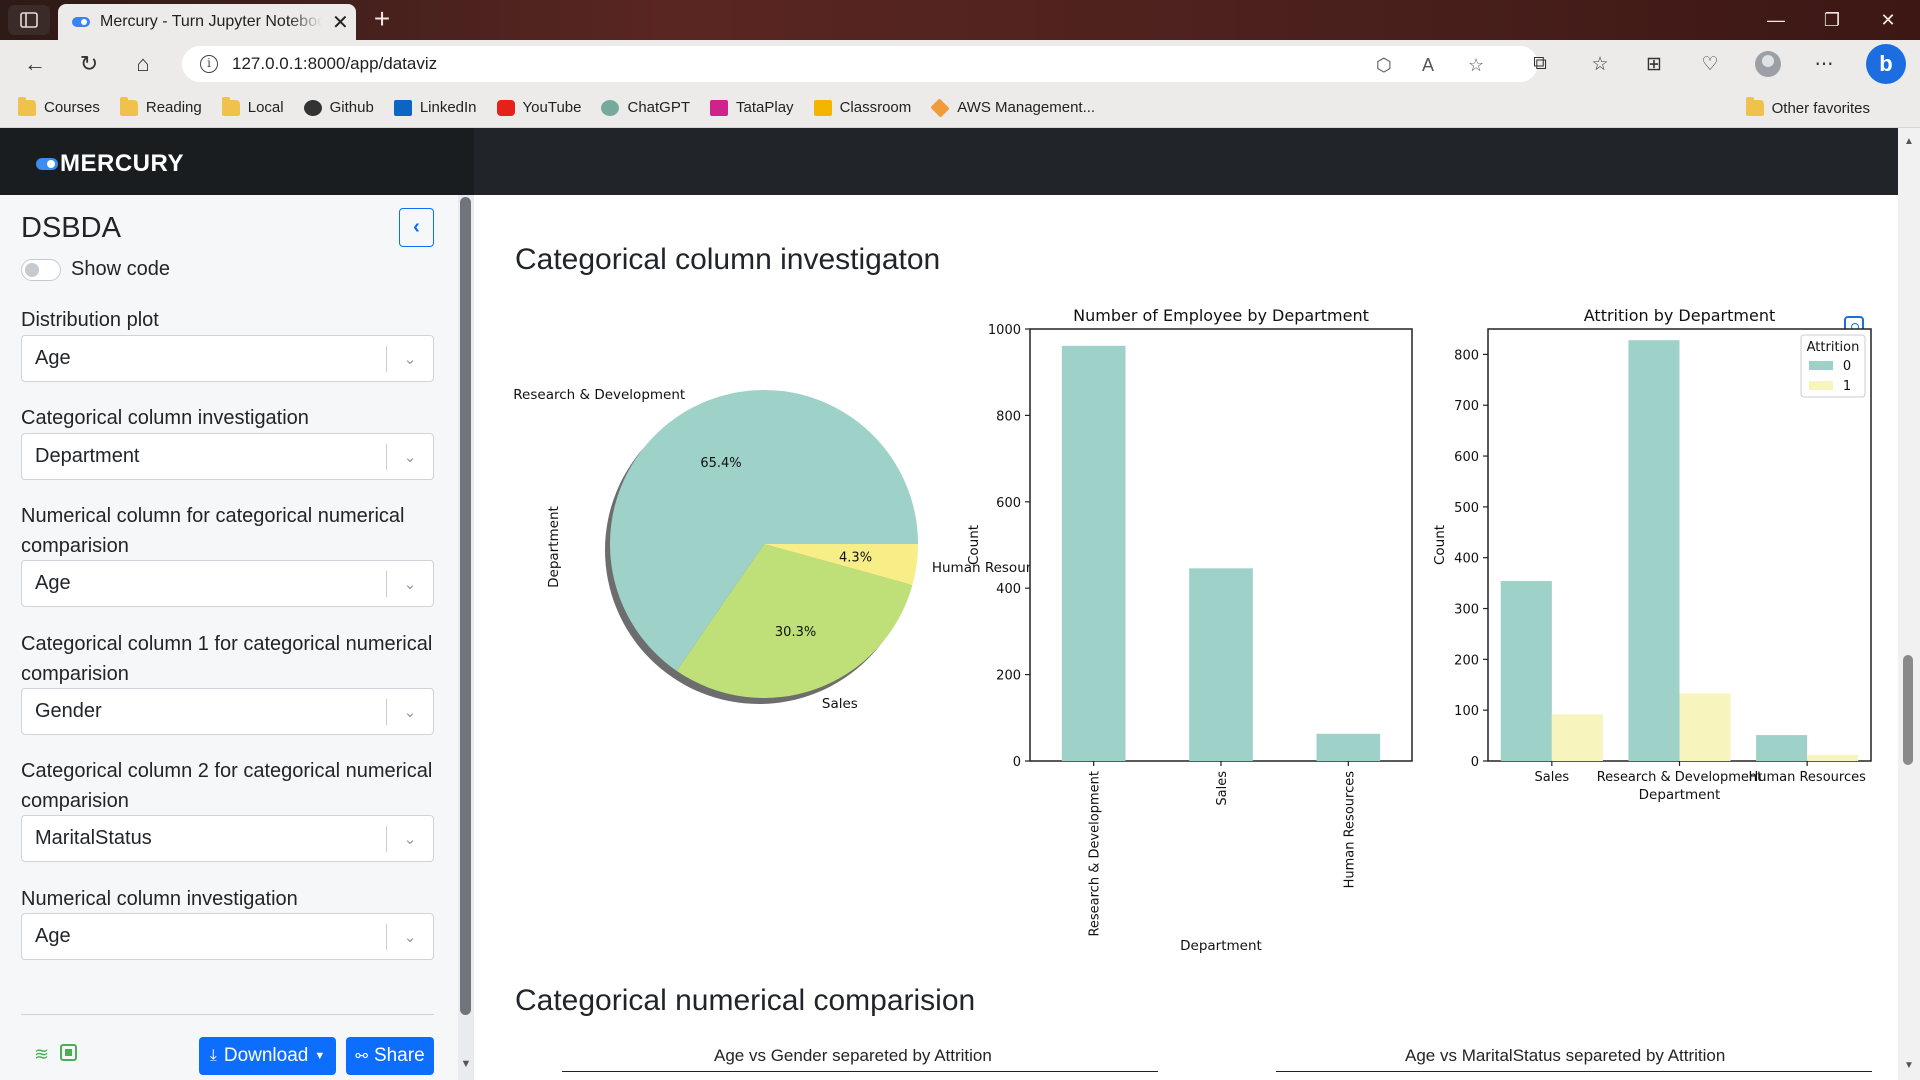 The height and width of the screenshot is (1080, 1920). What do you see at coordinates (227, 838) in the screenshot?
I see `categorical-column-2-select: MaritalStatus ⌄` at bounding box center [227, 838].